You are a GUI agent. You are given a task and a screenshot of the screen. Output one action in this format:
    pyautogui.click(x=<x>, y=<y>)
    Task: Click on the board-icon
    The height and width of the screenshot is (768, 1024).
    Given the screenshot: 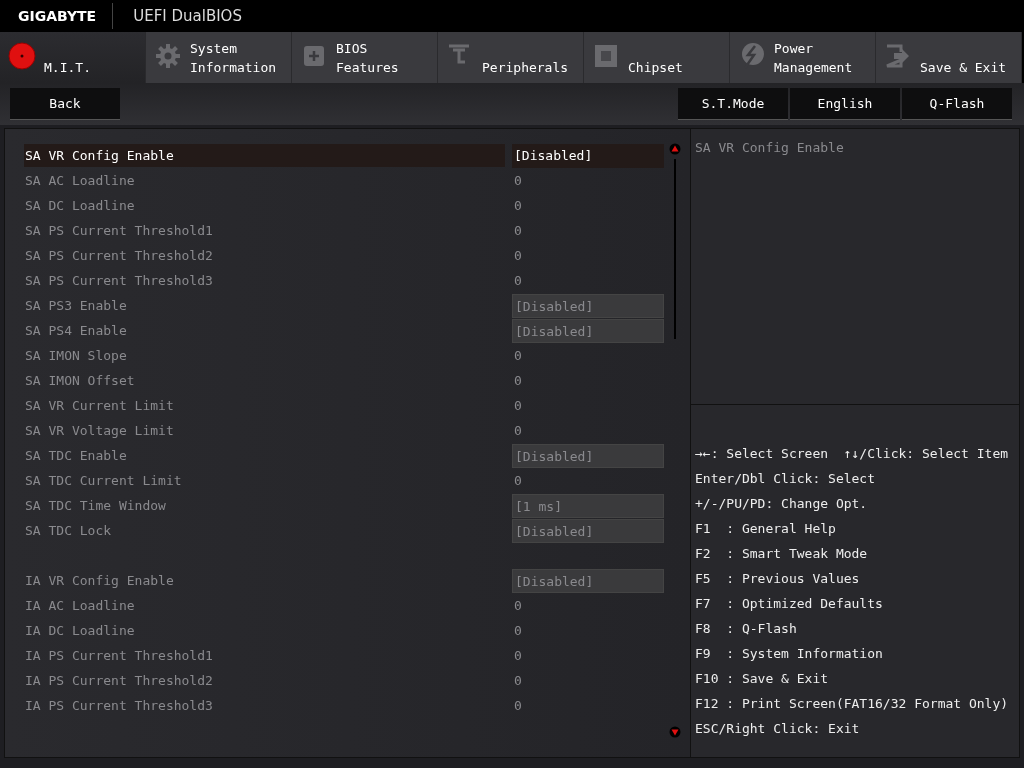 What is the action you would take?
    pyautogui.click(x=606, y=56)
    